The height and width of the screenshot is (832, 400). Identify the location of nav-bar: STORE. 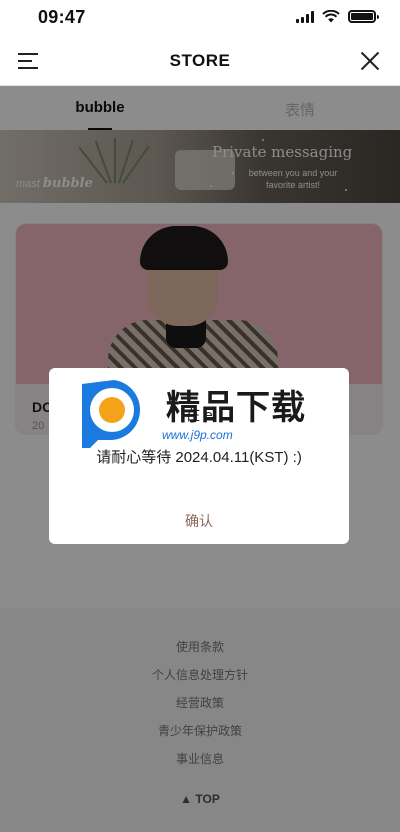
(200, 61).